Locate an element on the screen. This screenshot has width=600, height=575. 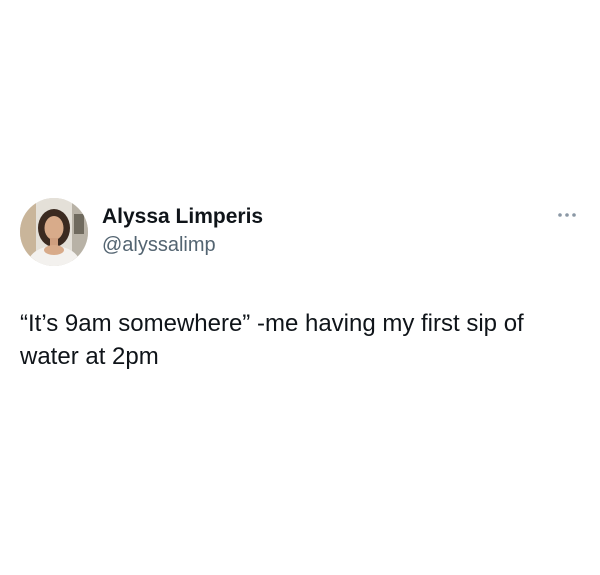
display-name: Alyssa Limperis is located at coordinates (182, 217).